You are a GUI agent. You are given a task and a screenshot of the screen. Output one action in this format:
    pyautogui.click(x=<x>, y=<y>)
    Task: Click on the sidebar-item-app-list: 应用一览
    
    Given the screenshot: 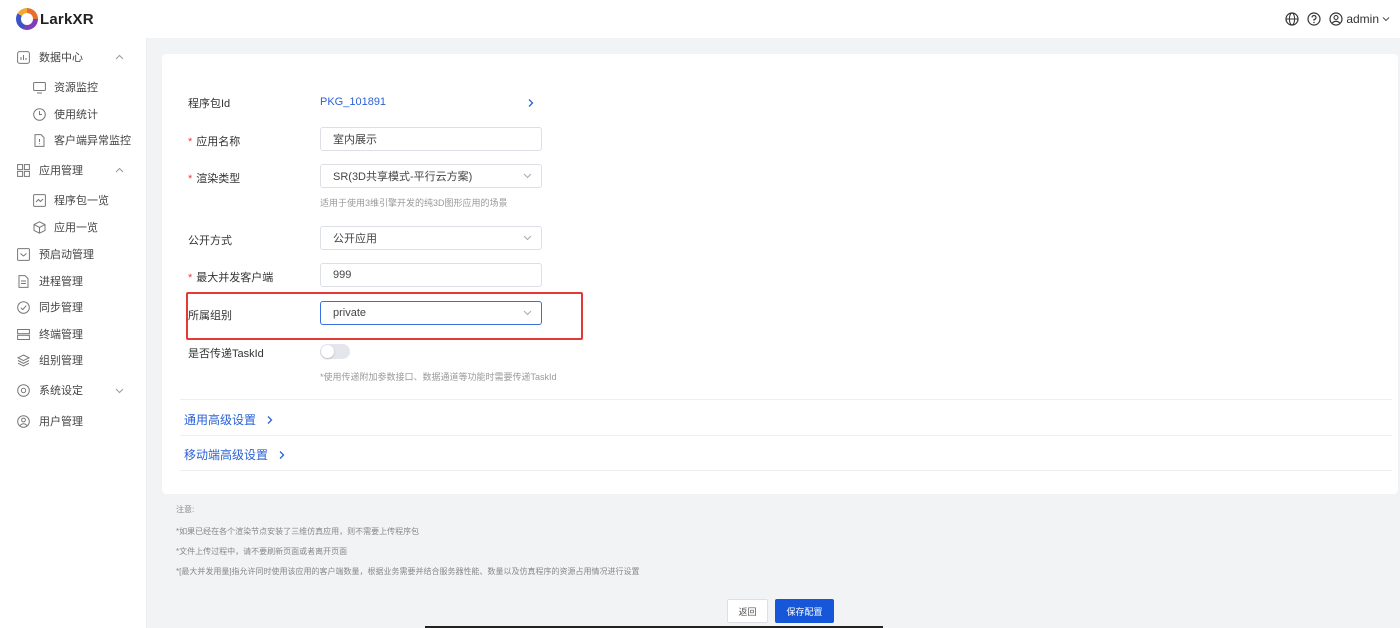 What is the action you would take?
    pyautogui.click(x=73, y=227)
    